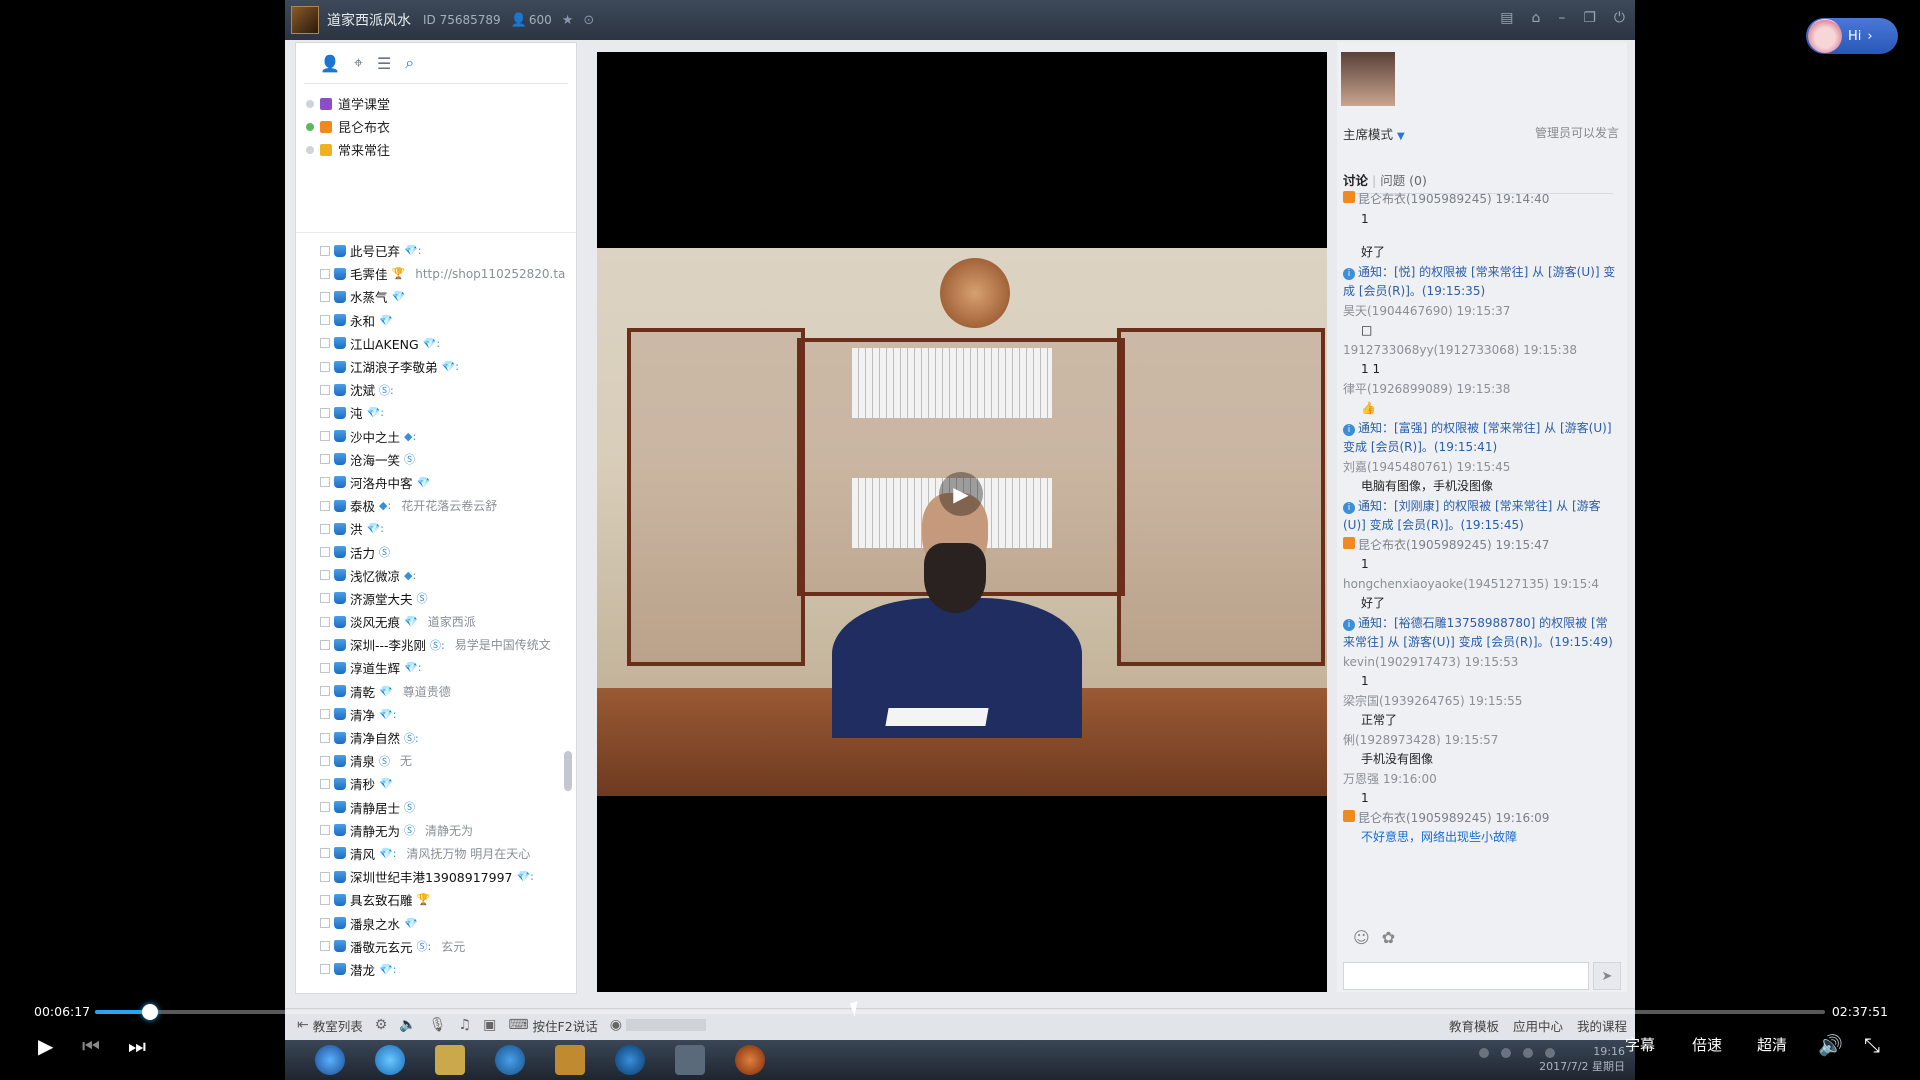 This screenshot has height=1080, width=1920. I want to click on user-row: 清乾 💎 尊道贵德, so click(431, 691).